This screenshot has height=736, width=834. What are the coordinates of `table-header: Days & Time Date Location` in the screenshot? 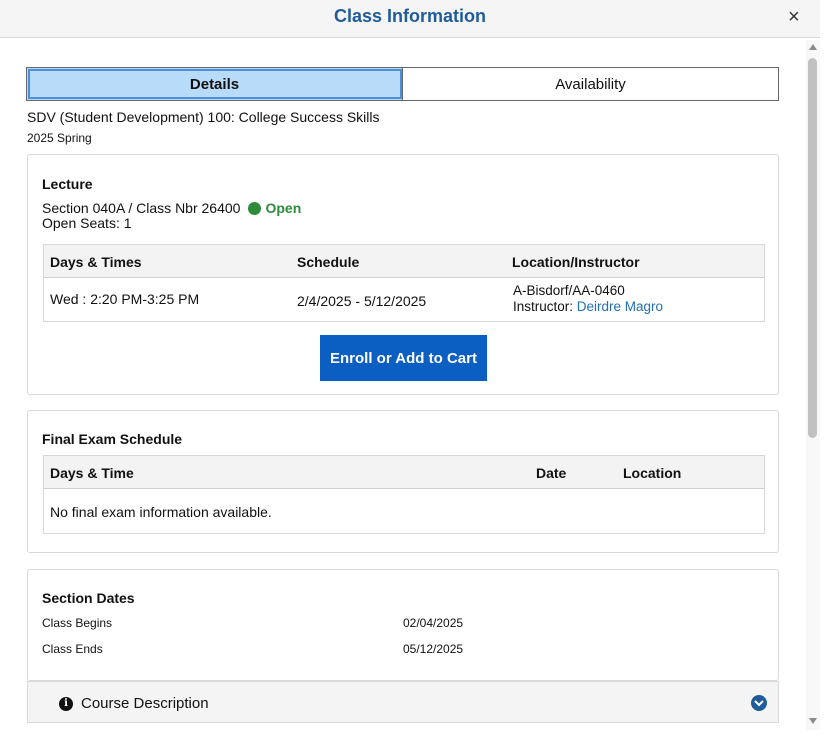 It's located at (404, 472).